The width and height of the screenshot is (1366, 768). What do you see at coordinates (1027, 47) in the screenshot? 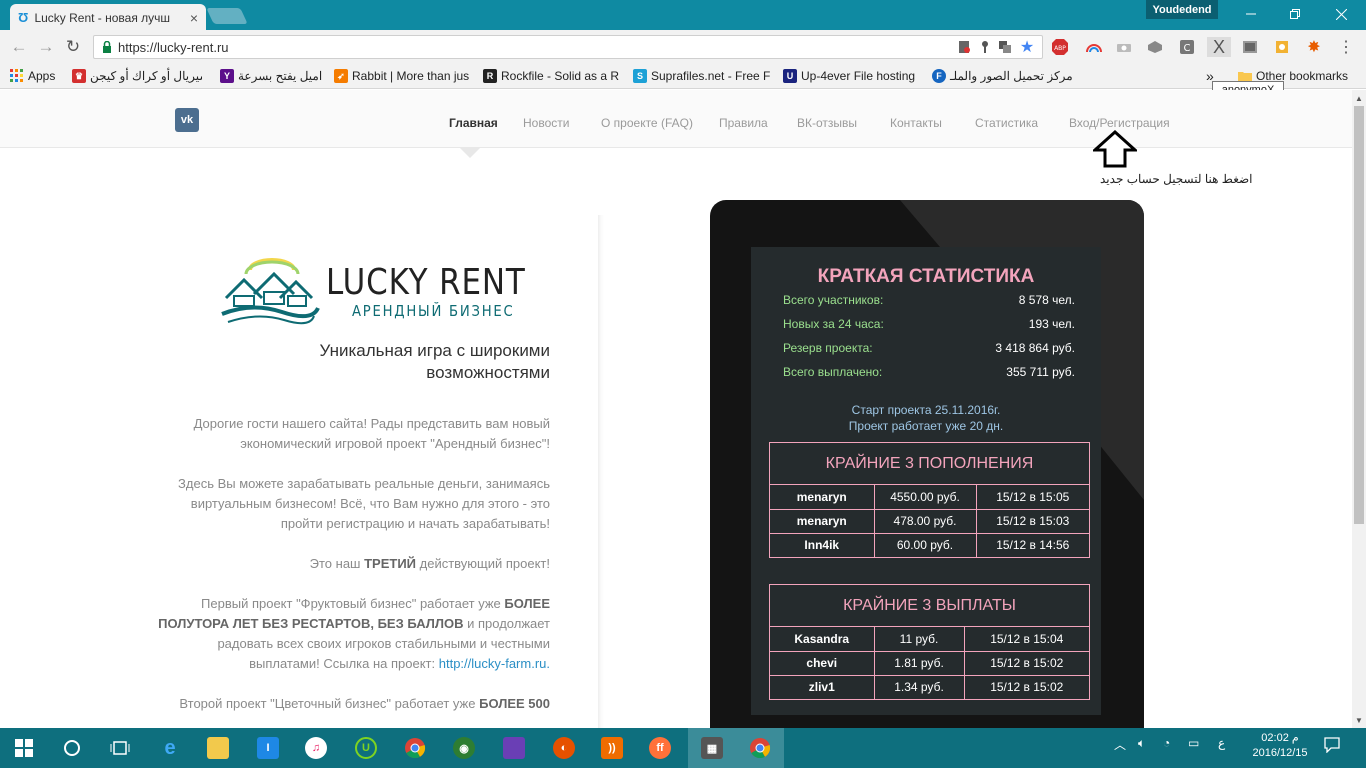
I see `bookmark-star-icon: ★` at bounding box center [1027, 47].